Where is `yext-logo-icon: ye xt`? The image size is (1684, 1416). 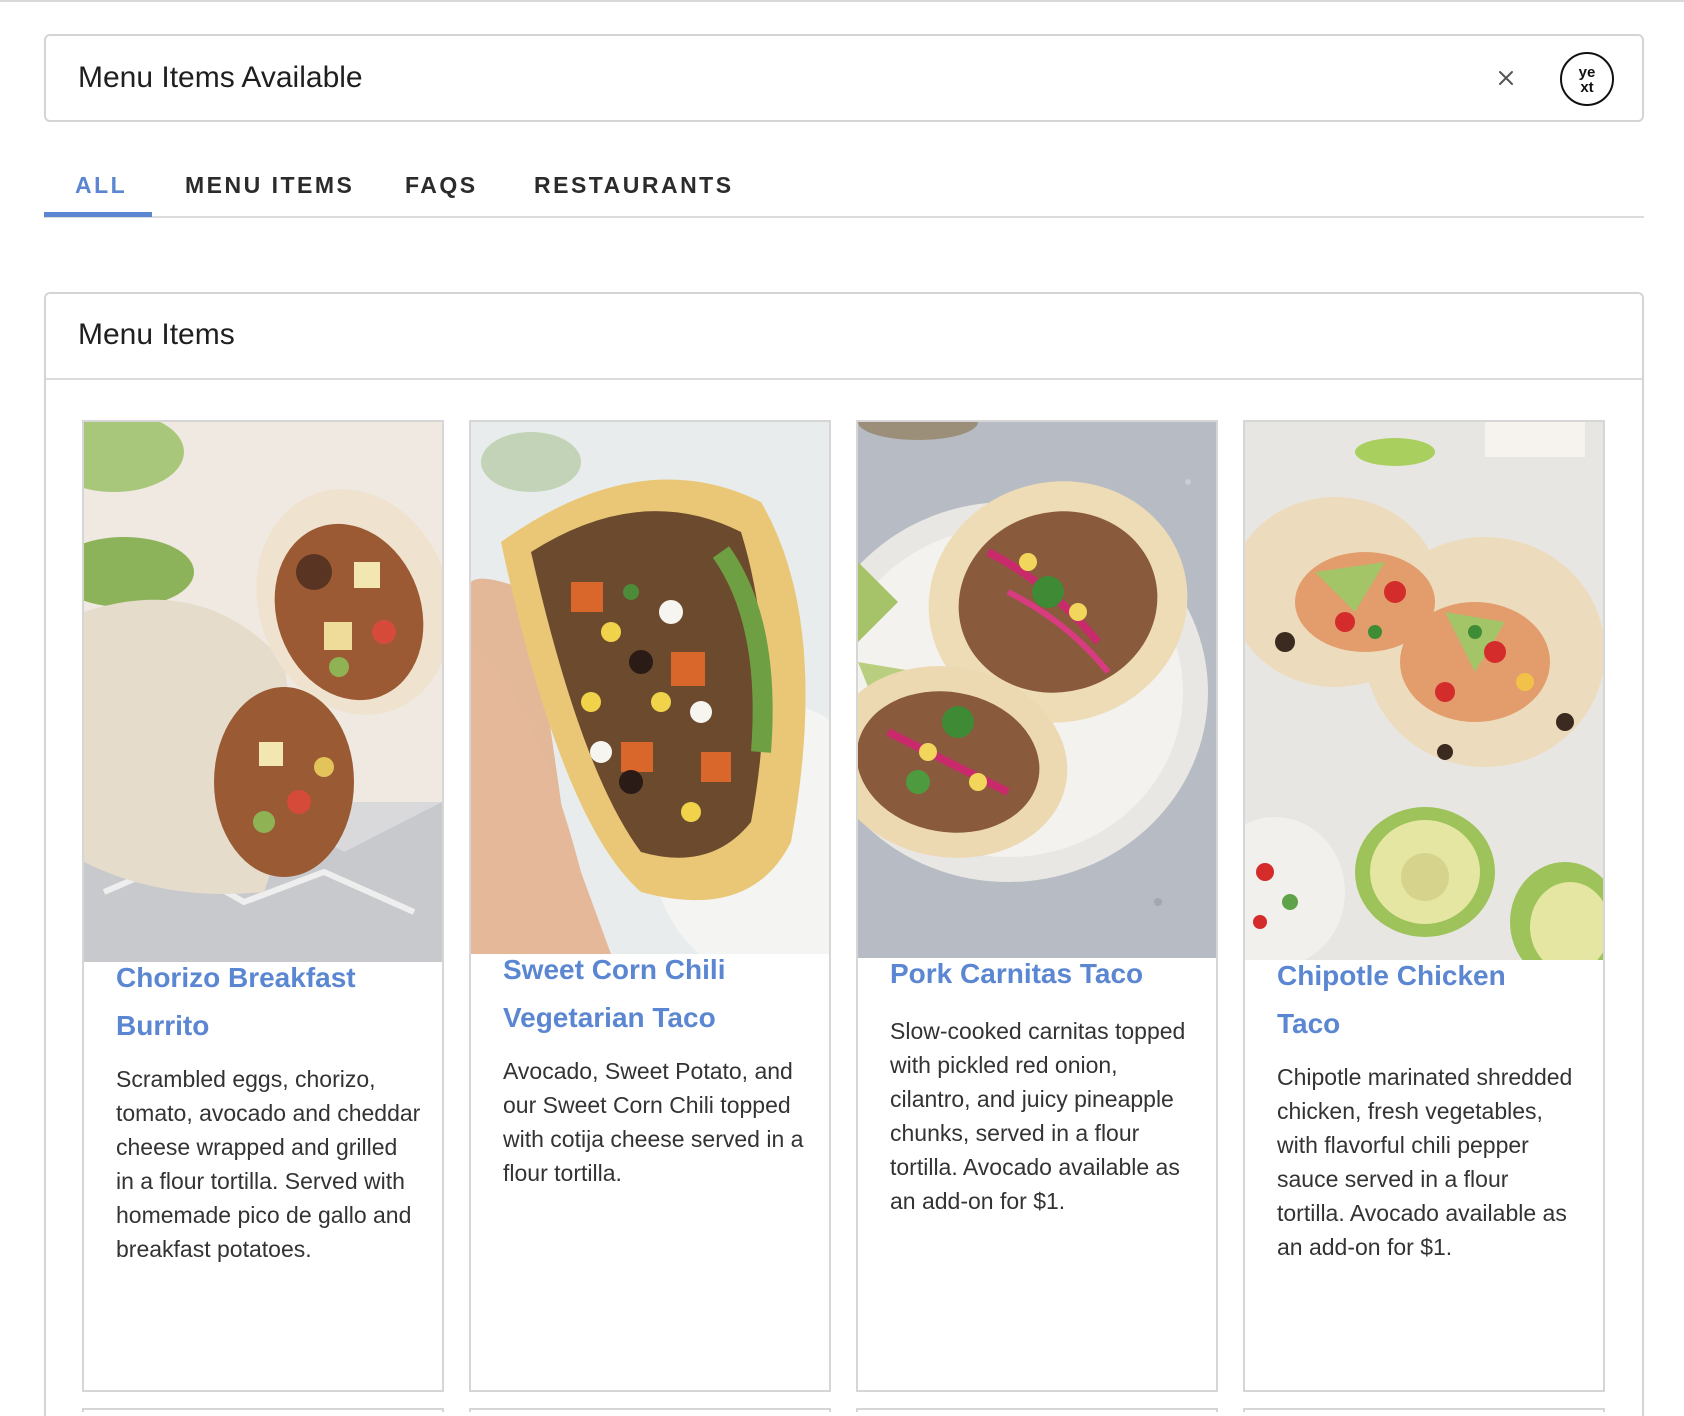
yext-logo-icon: ye xt is located at coordinates (1587, 80).